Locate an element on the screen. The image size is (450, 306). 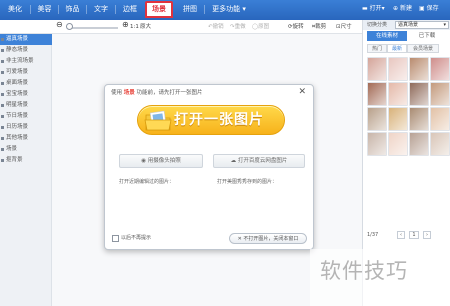
tab-frame: 边框 is located at coordinates (130, 9).